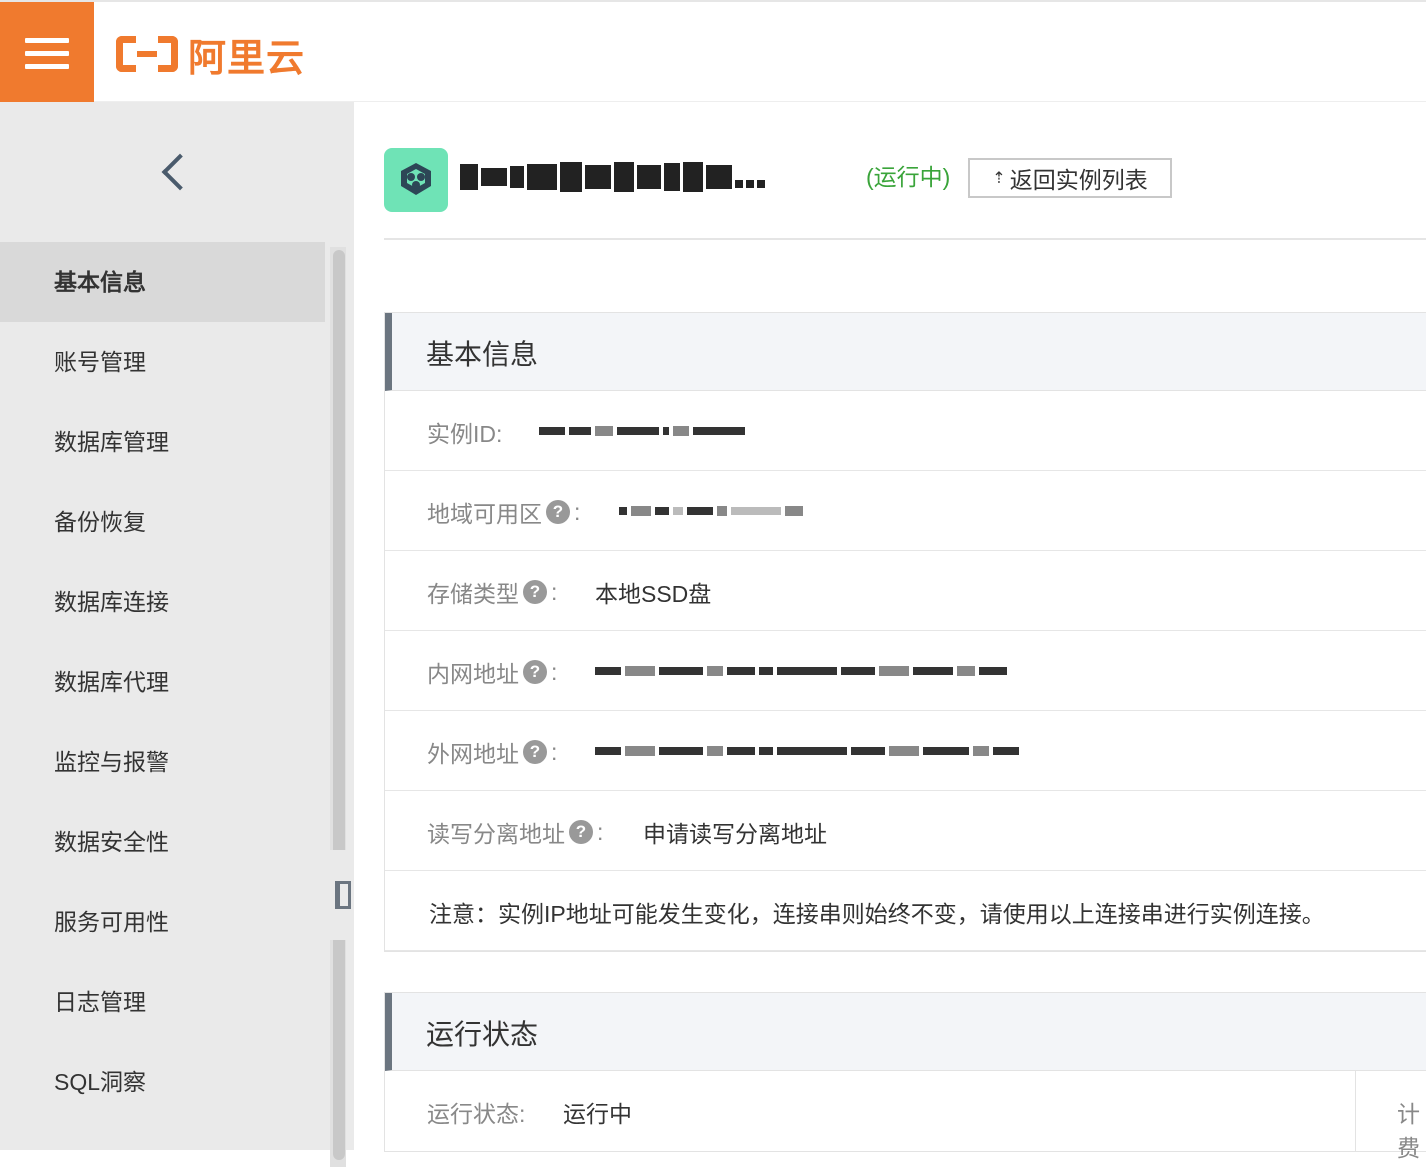 The image size is (1426, 1167). I want to click on run-state-label: 运行状态:, so click(476, 1114).